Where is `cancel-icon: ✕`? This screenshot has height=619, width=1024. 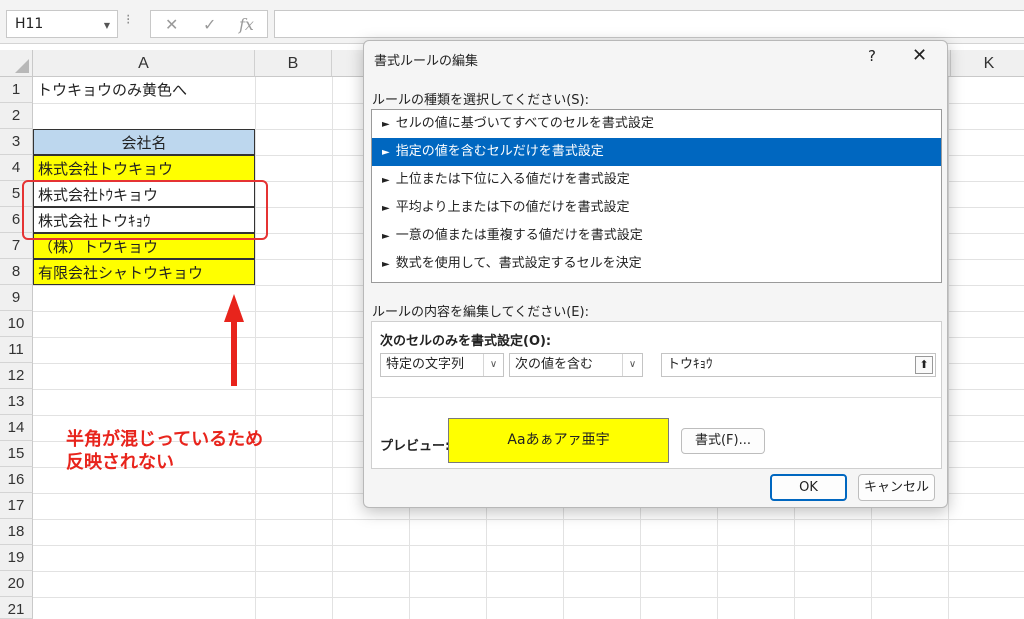
cancel-icon: ✕ is located at coordinates (171, 24).